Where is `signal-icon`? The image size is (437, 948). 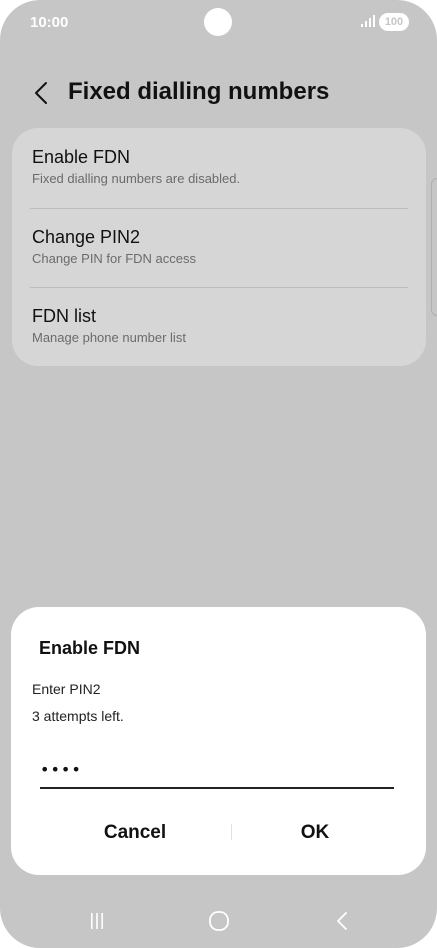
signal-icon is located at coordinates (368, 21).